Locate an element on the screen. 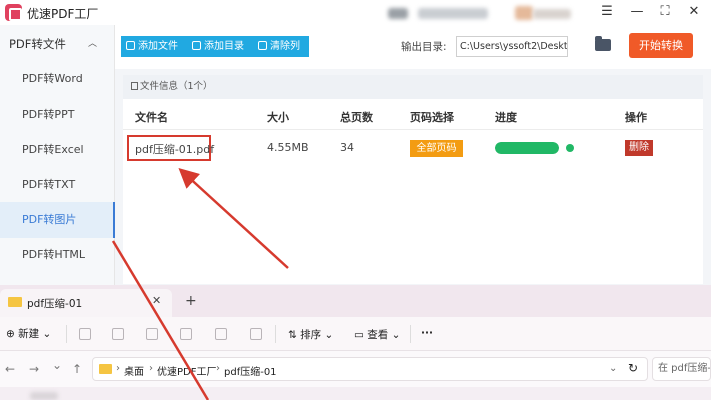 This screenshot has height=400, width=711. sidebar-item-pdf-to-html: PDF转HTML is located at coordinates (57, 255).